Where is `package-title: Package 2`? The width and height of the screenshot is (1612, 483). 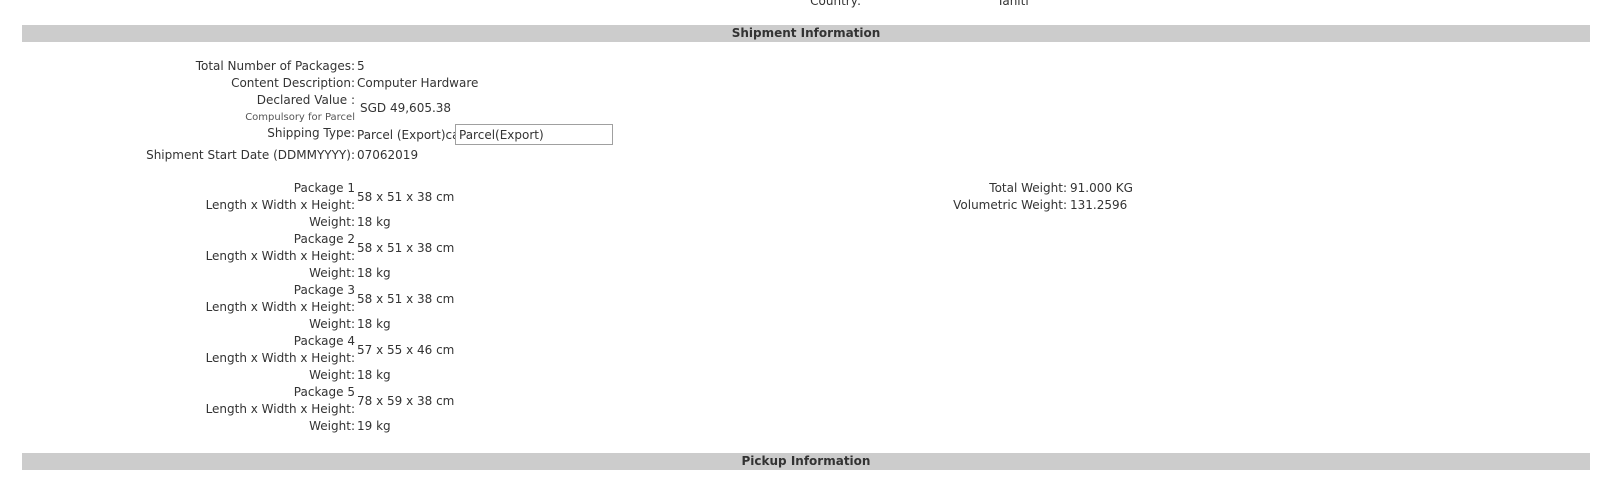 package-title: Package 2 is located at coordinates (324, 239).